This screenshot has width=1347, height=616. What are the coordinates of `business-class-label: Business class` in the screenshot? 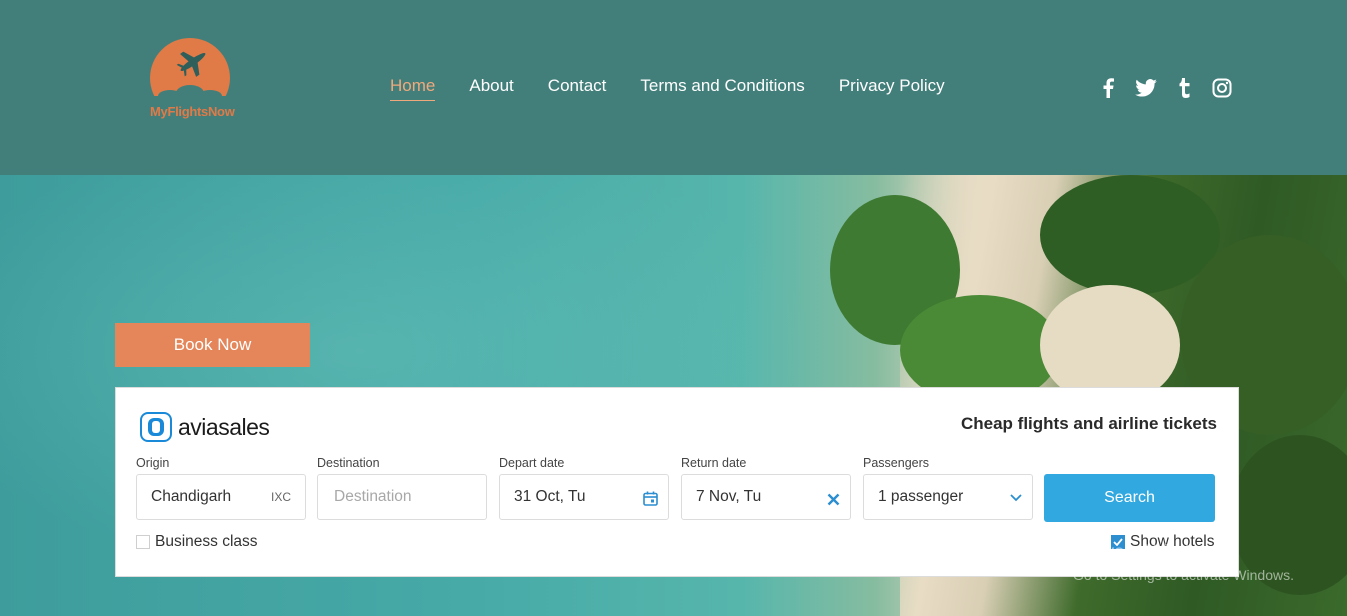 It's located at (206, 541).